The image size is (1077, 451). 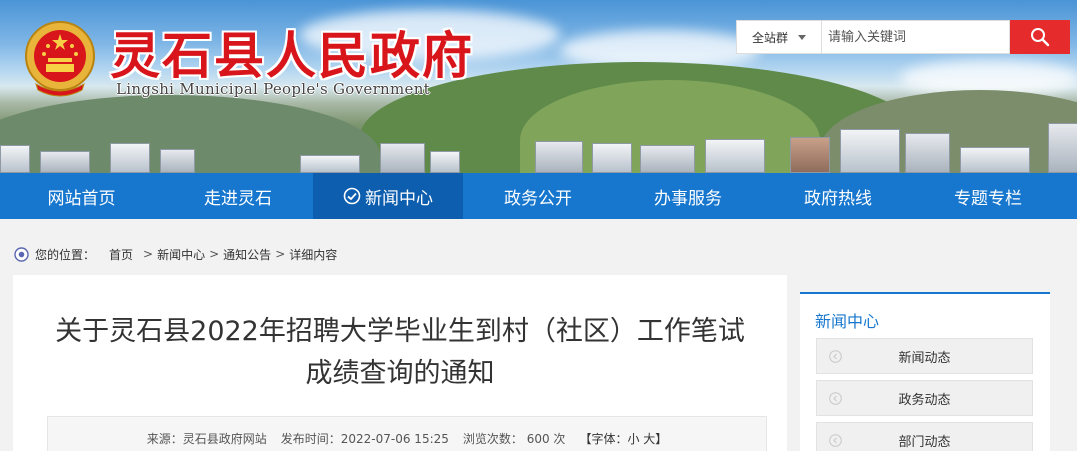 I want to click on nav-label: 专题专栏, so click(x=988, y=198).